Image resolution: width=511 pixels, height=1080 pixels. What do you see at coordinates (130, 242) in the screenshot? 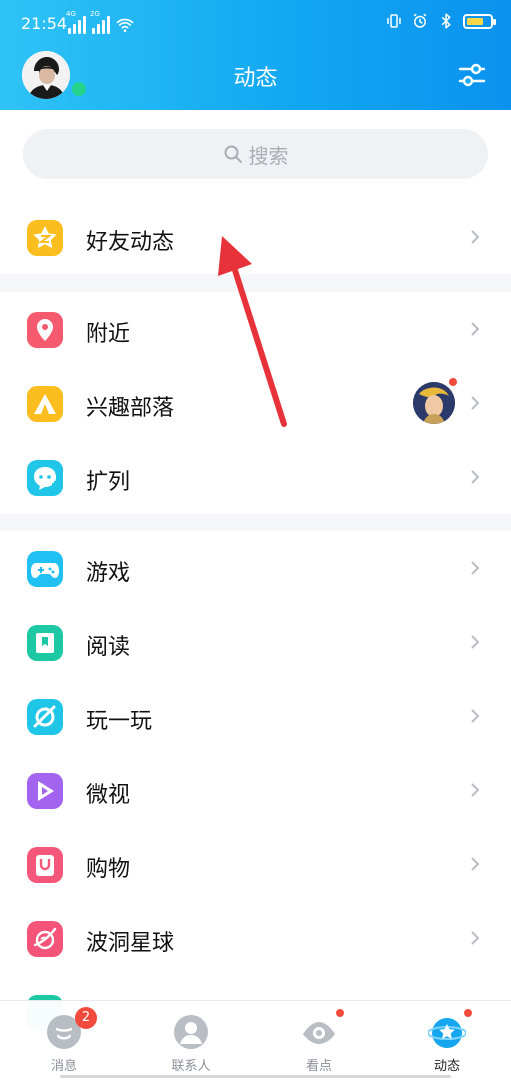
I see `item-label: 好友动态` at bounding box center [130, 242].